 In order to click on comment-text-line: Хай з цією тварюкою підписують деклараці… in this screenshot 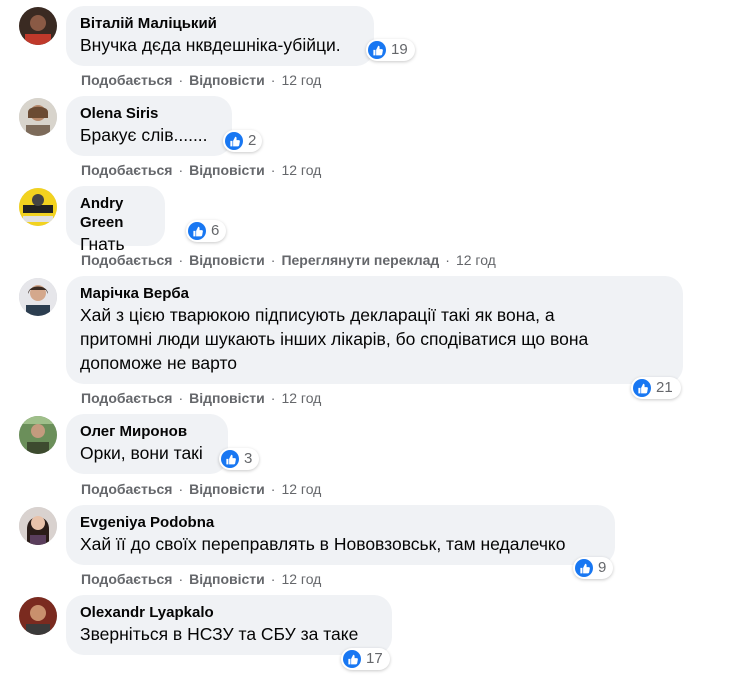, I will do `click(317, 315)`.